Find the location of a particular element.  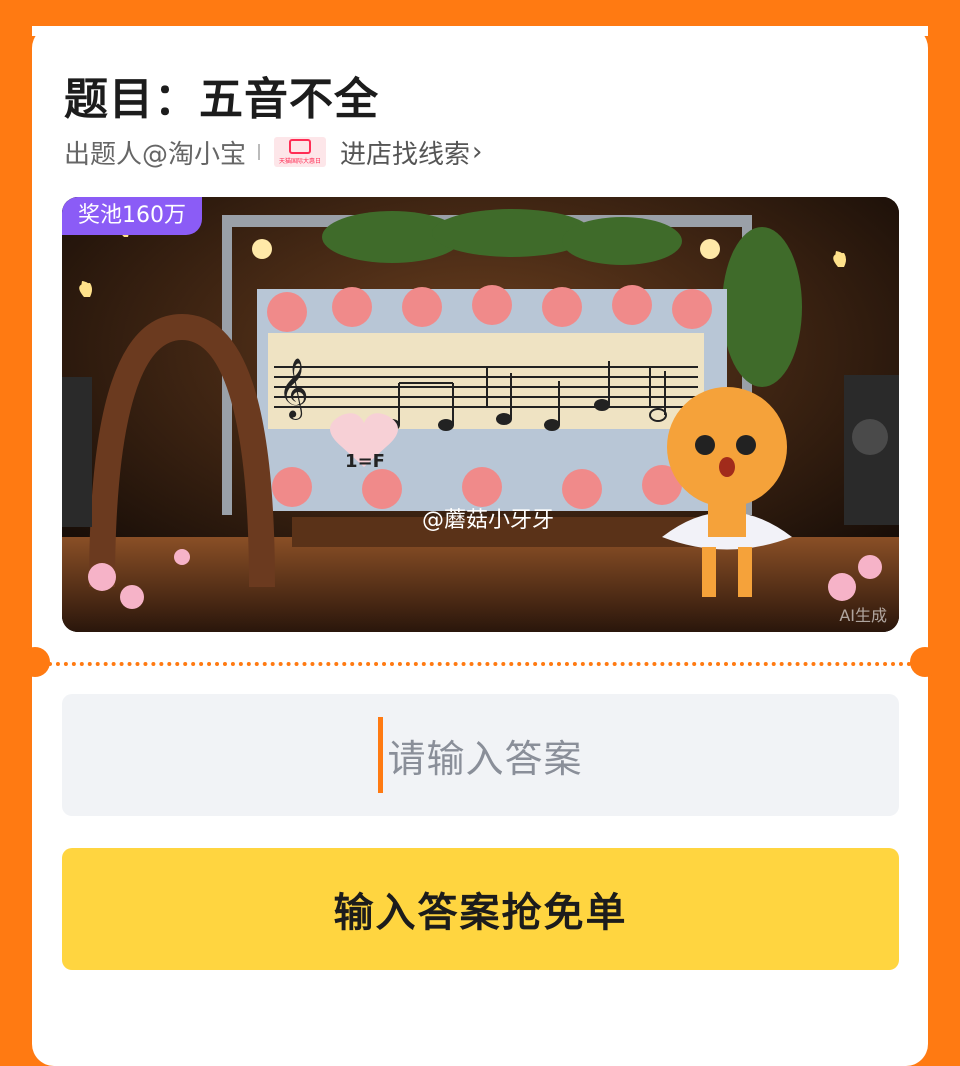

ai-generated-mark: AI生成 is located at coordinates (863, 615).